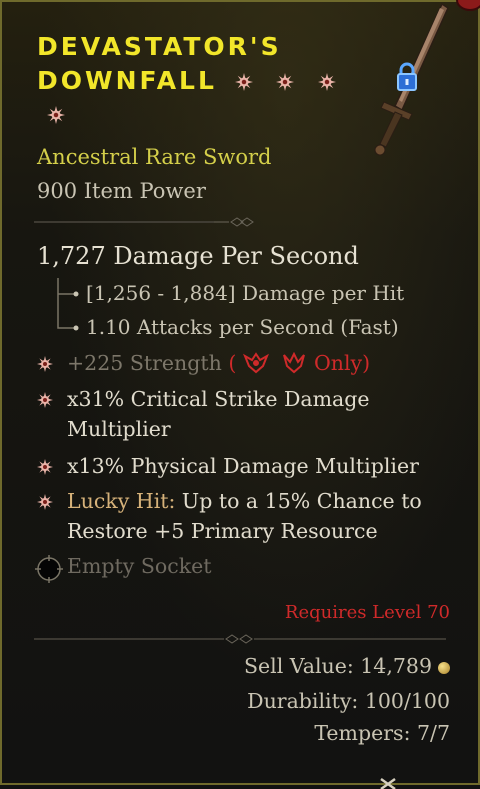 Image resolution: width=480 pixels, height=789 pixels. I want to click on socket-icon, so click(49, 569).